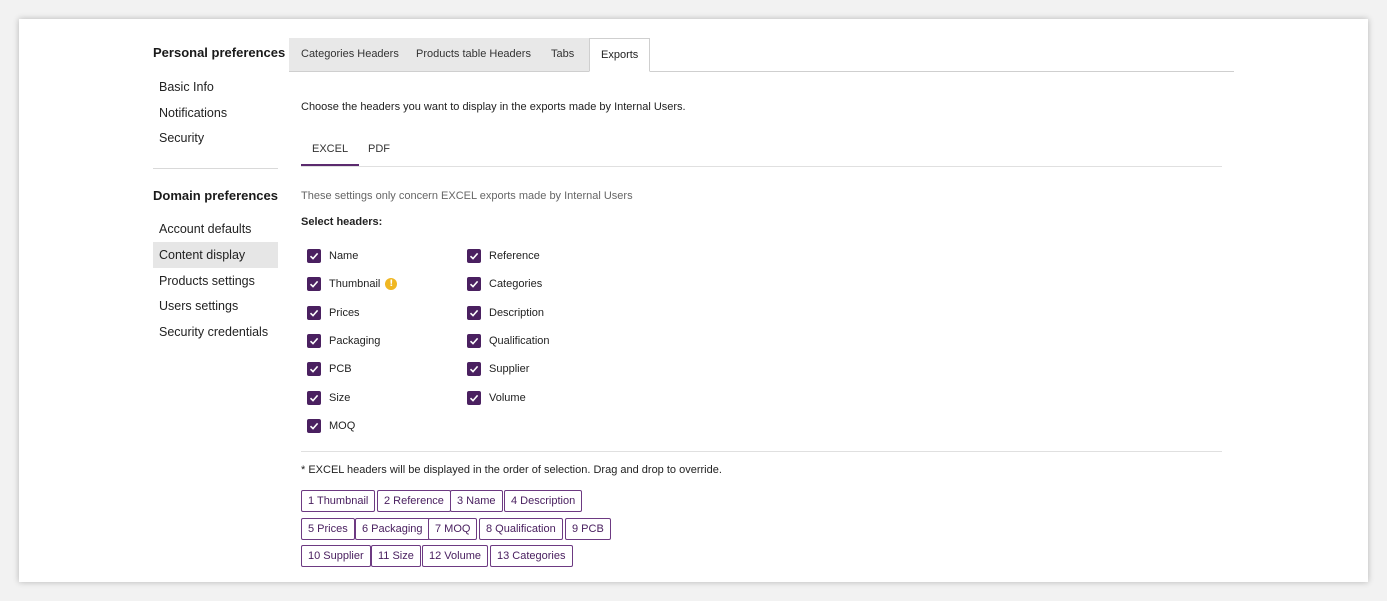 This screenshot has width=1387, height=601. I want to click on checkbox-reference: Reference, so click(503, 256).